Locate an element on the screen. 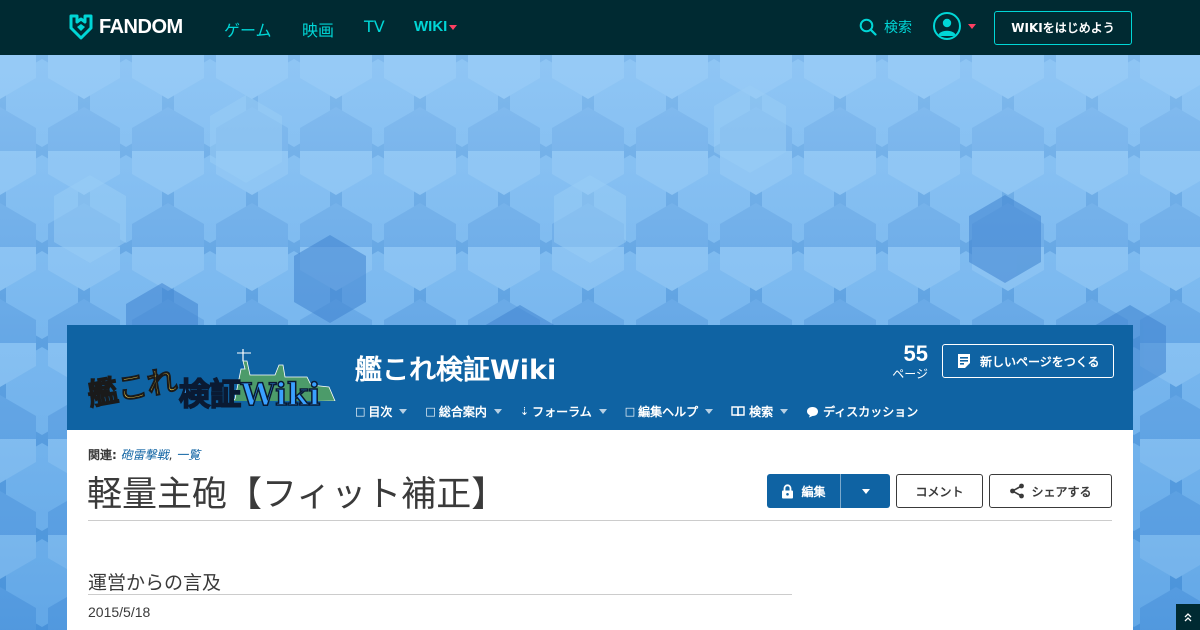  related-link: 砲雷撃戦 is located at coordinates (145, 455).